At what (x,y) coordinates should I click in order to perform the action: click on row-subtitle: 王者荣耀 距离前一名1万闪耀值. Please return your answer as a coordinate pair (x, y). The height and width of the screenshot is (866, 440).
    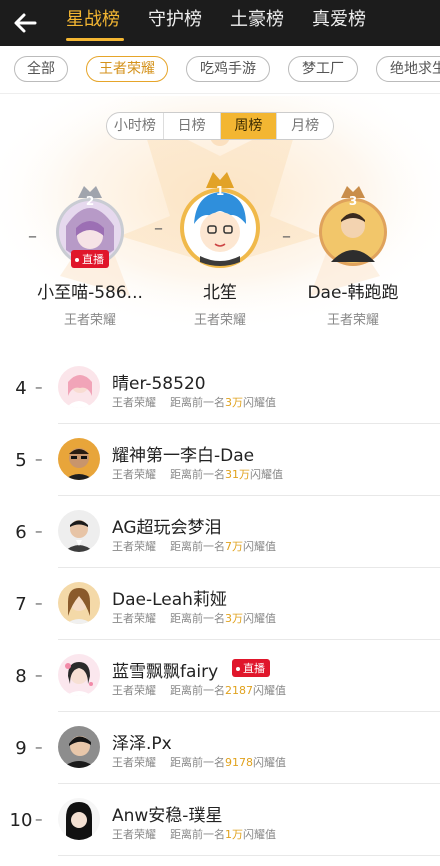
    Looking at the image, I should click on (194, 834).